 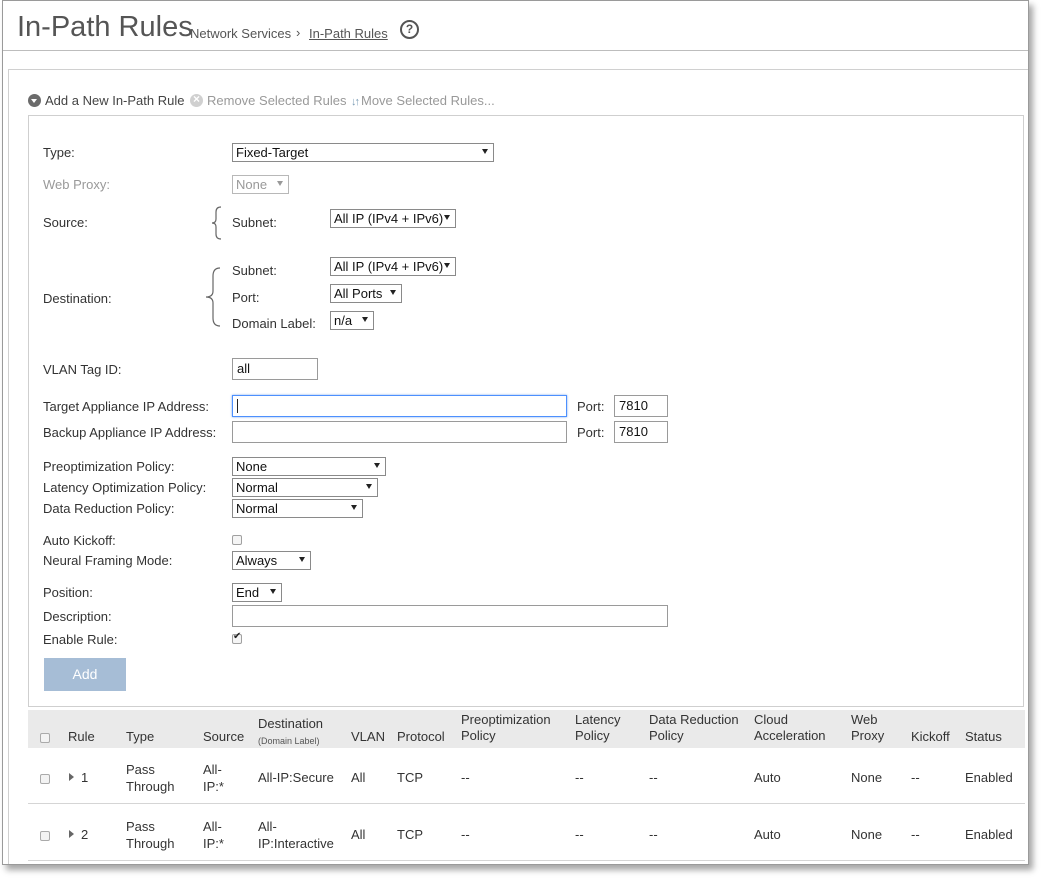 I want to click on autokick-checkbox, so click(x=237, y=540).